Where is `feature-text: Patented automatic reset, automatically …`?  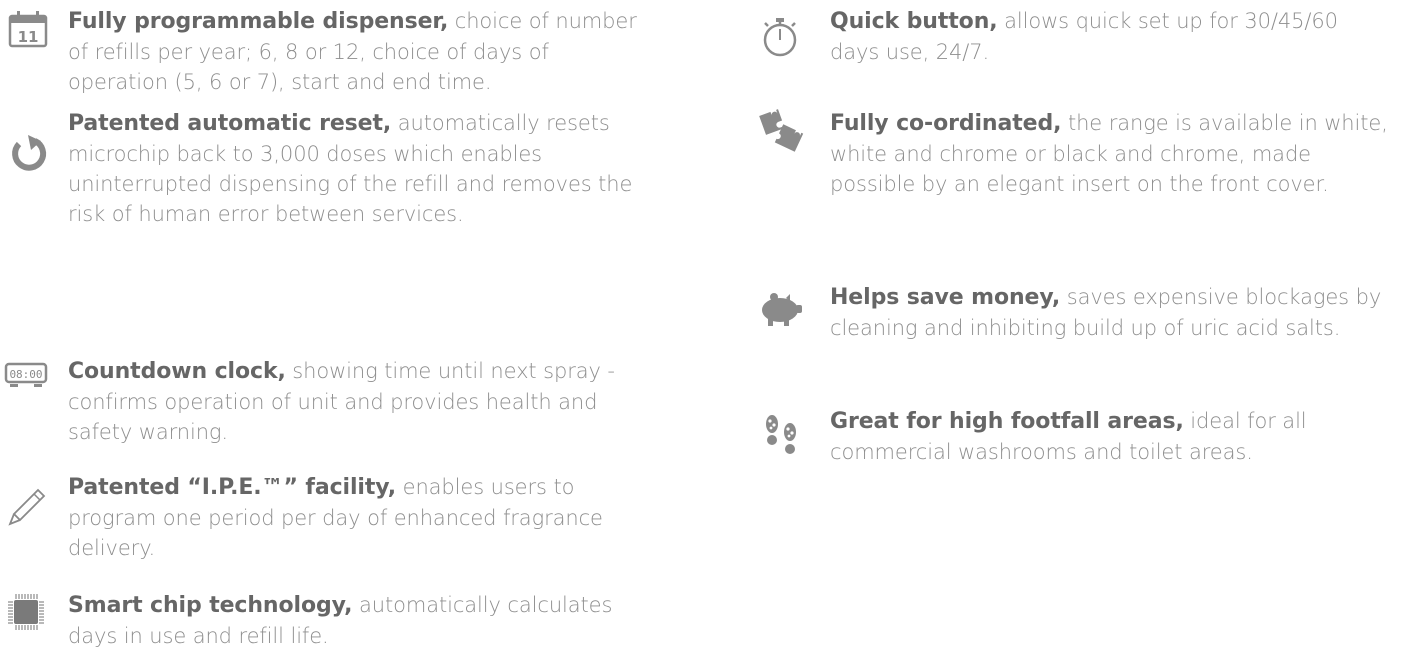
feature-text: Patented automatic reset, automatically … is located at coordinates (358, 168).